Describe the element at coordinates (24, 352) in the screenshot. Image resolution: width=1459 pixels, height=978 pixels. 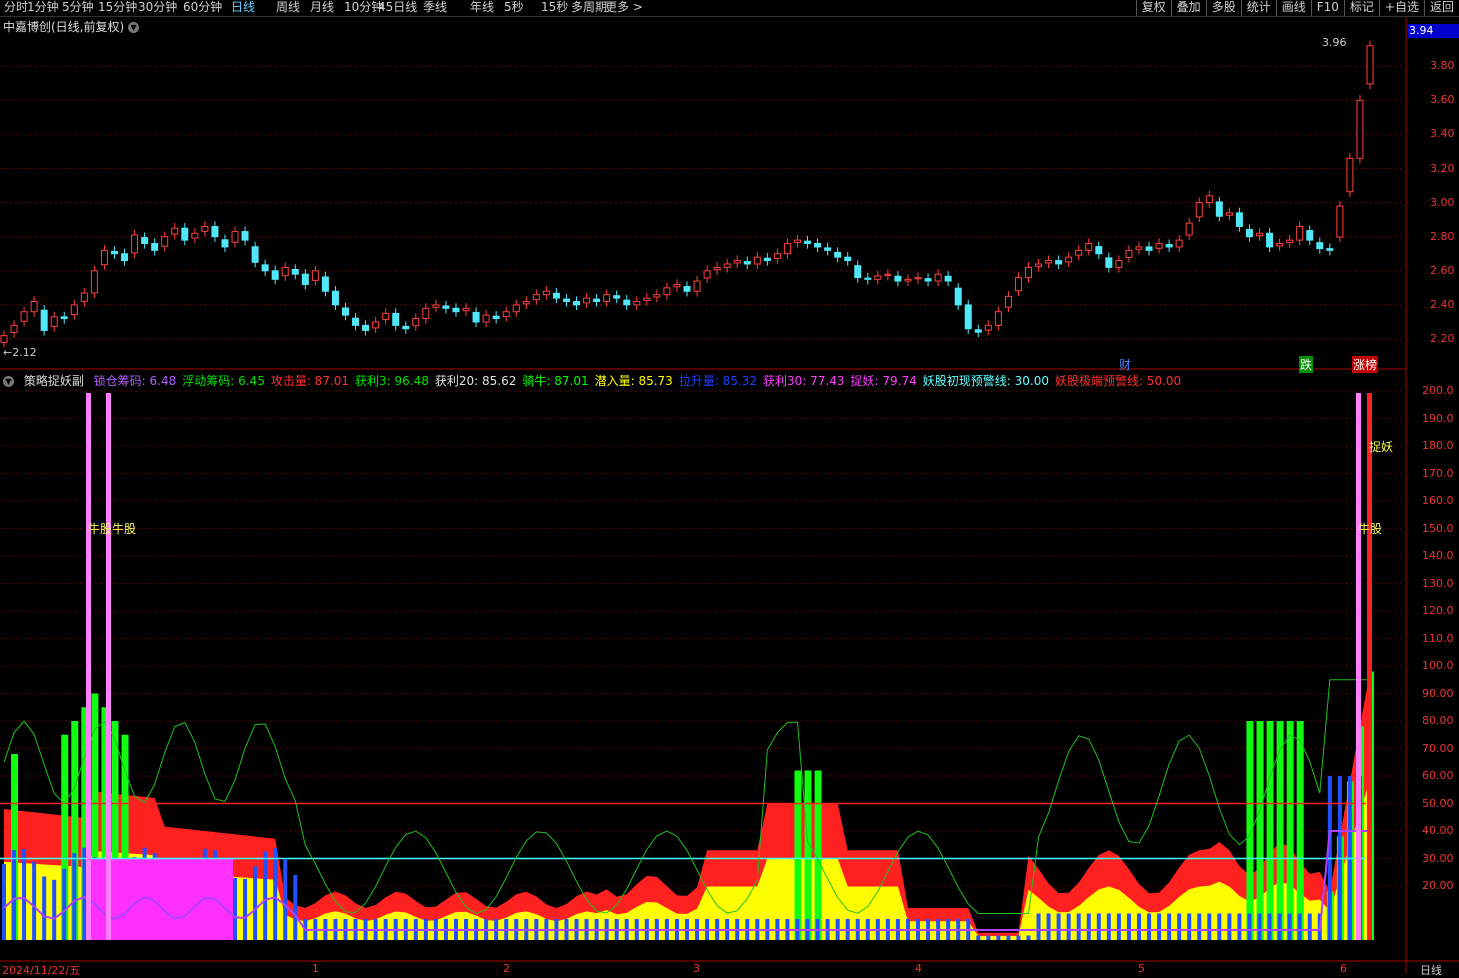
I see `low-price-value: 2.12` at that location.